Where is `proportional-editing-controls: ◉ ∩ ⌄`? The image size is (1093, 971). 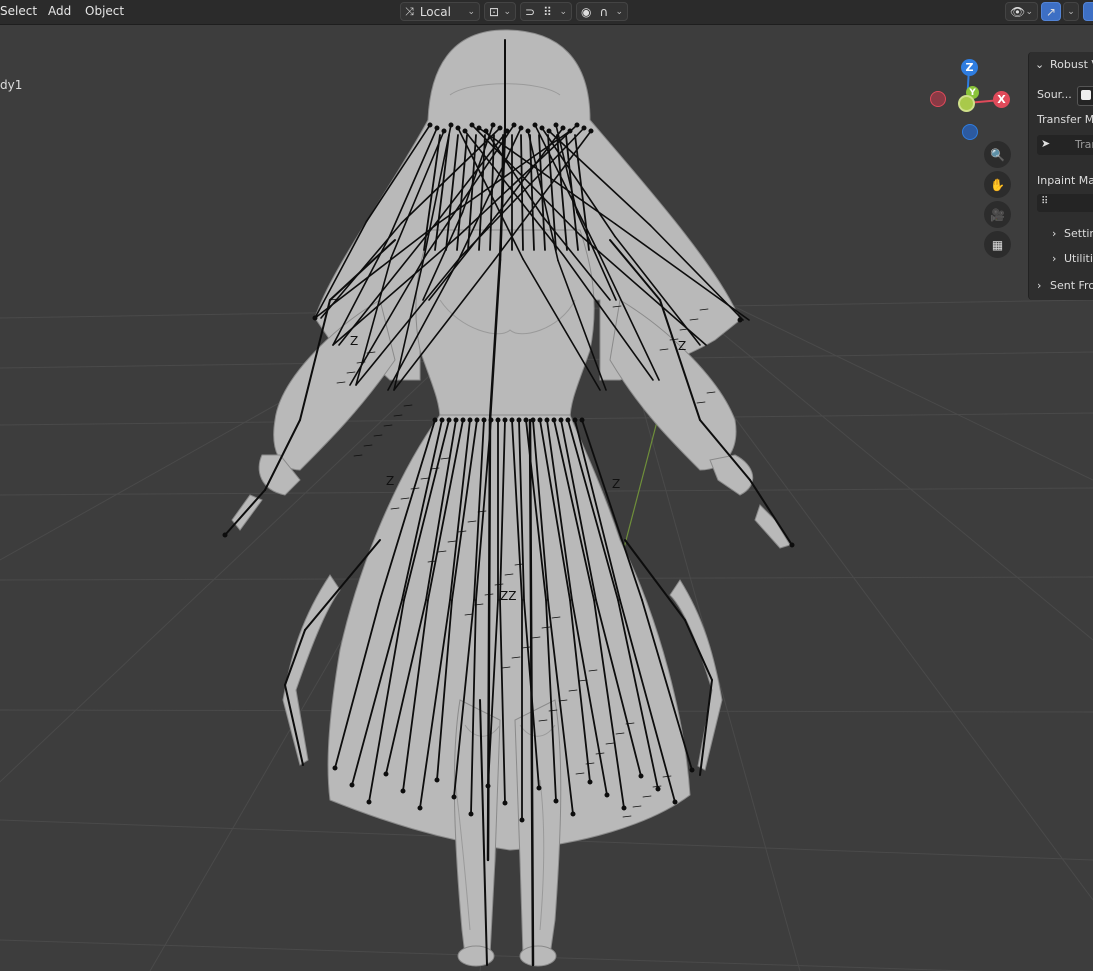
proportional-editing-controls: ◉ ∩ ⌄ is located at coordinates (602, 11).